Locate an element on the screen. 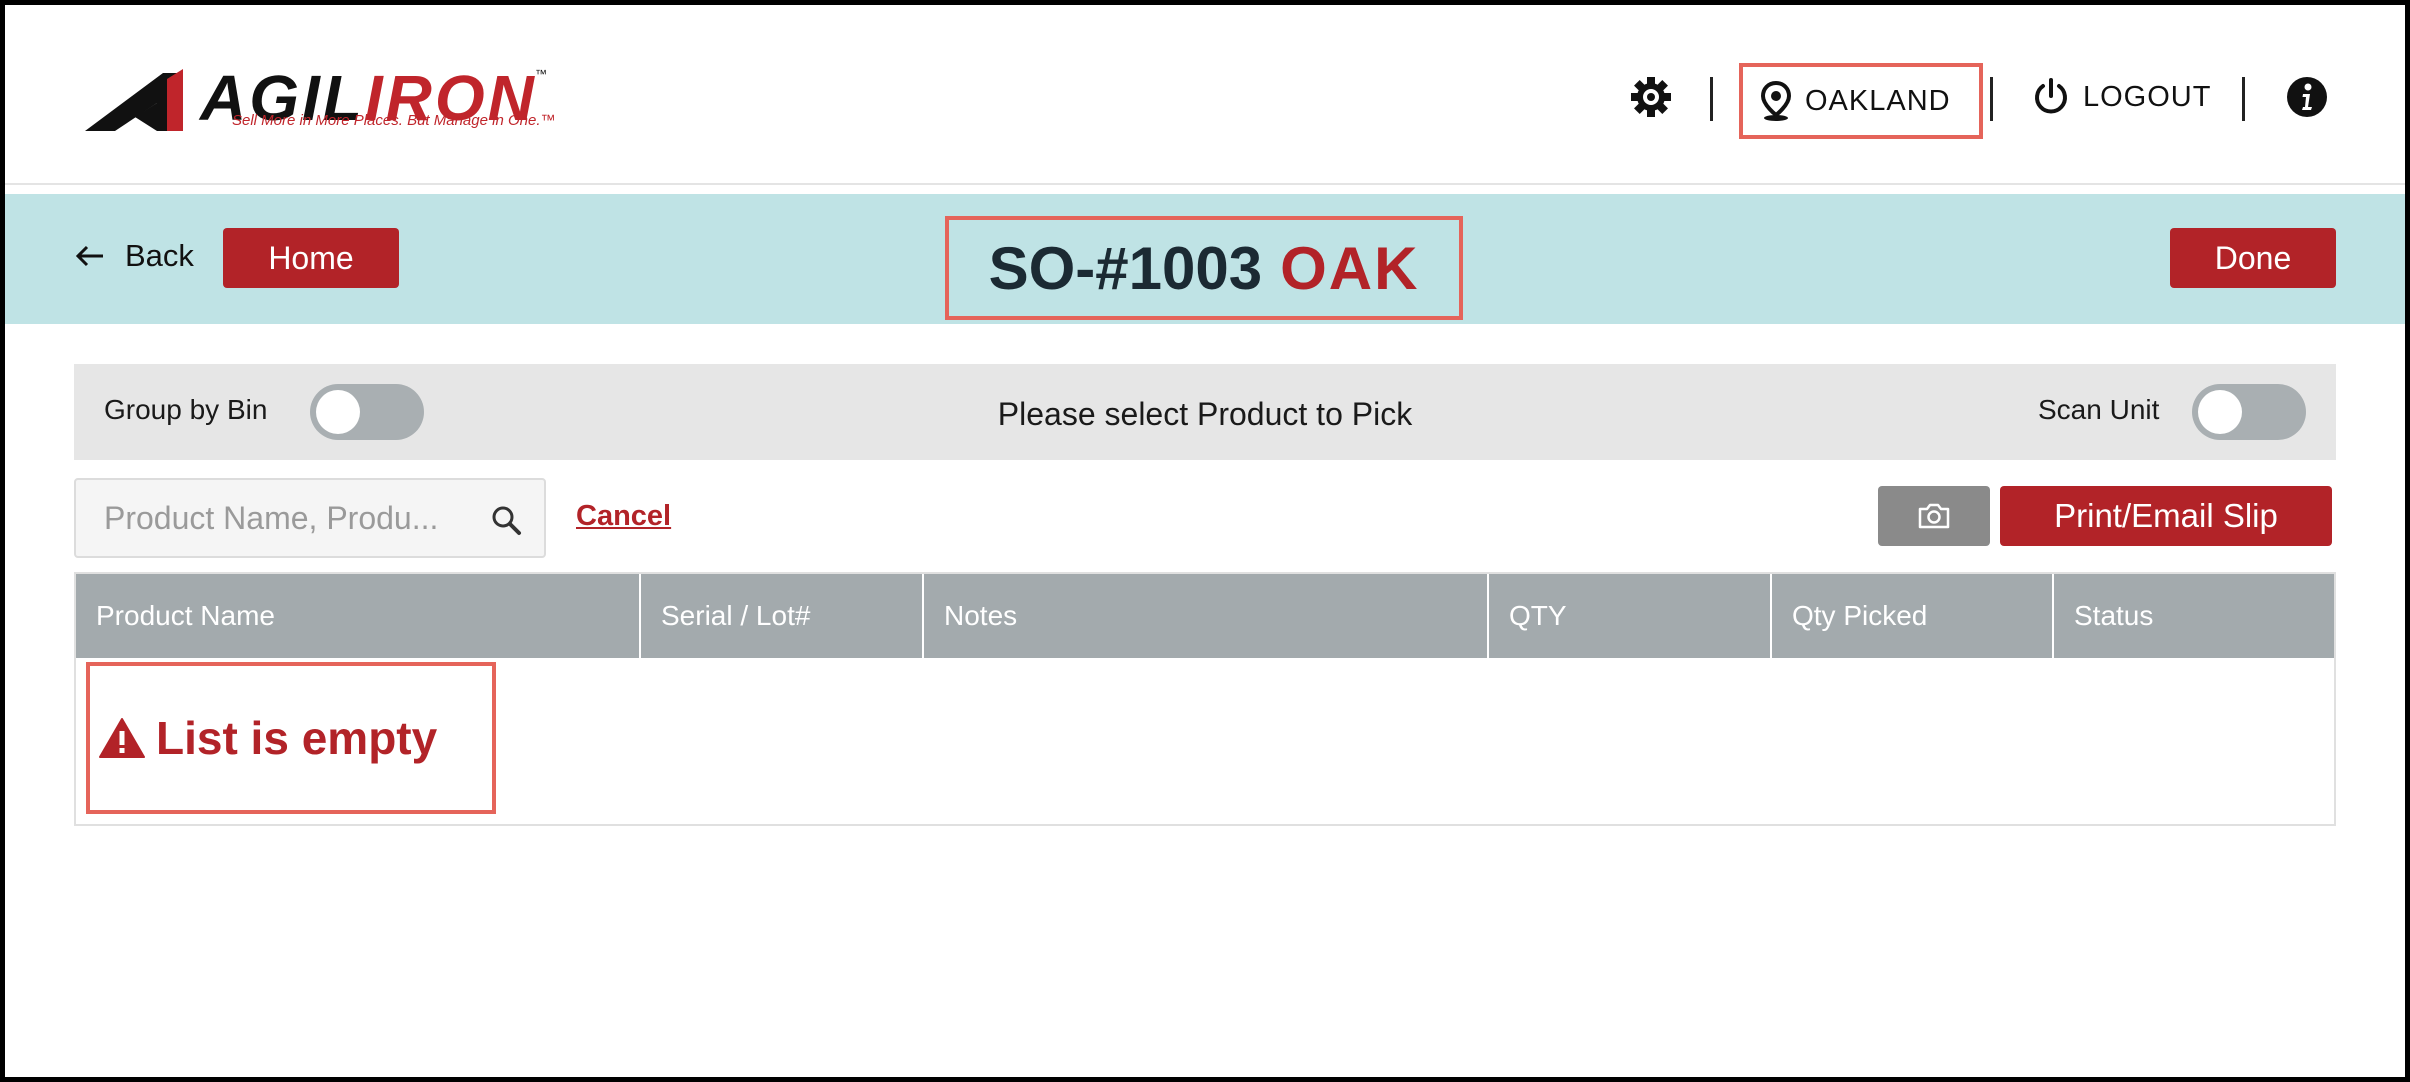 The height and width of the screenshot is (1082, 2410). location-pin-icon is located at coordinates (1776, 101).